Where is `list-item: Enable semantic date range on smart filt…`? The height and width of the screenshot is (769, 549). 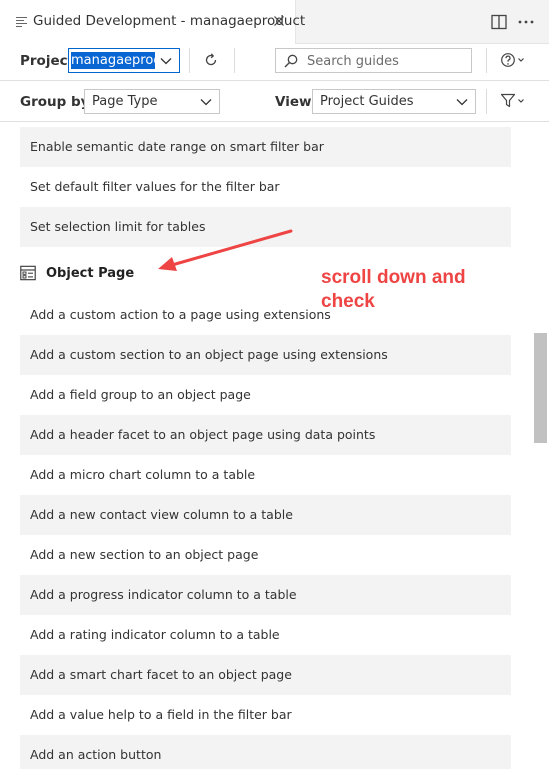 list-item: Enable semantic date range on smart filt… is located at coordinates (265, 147).